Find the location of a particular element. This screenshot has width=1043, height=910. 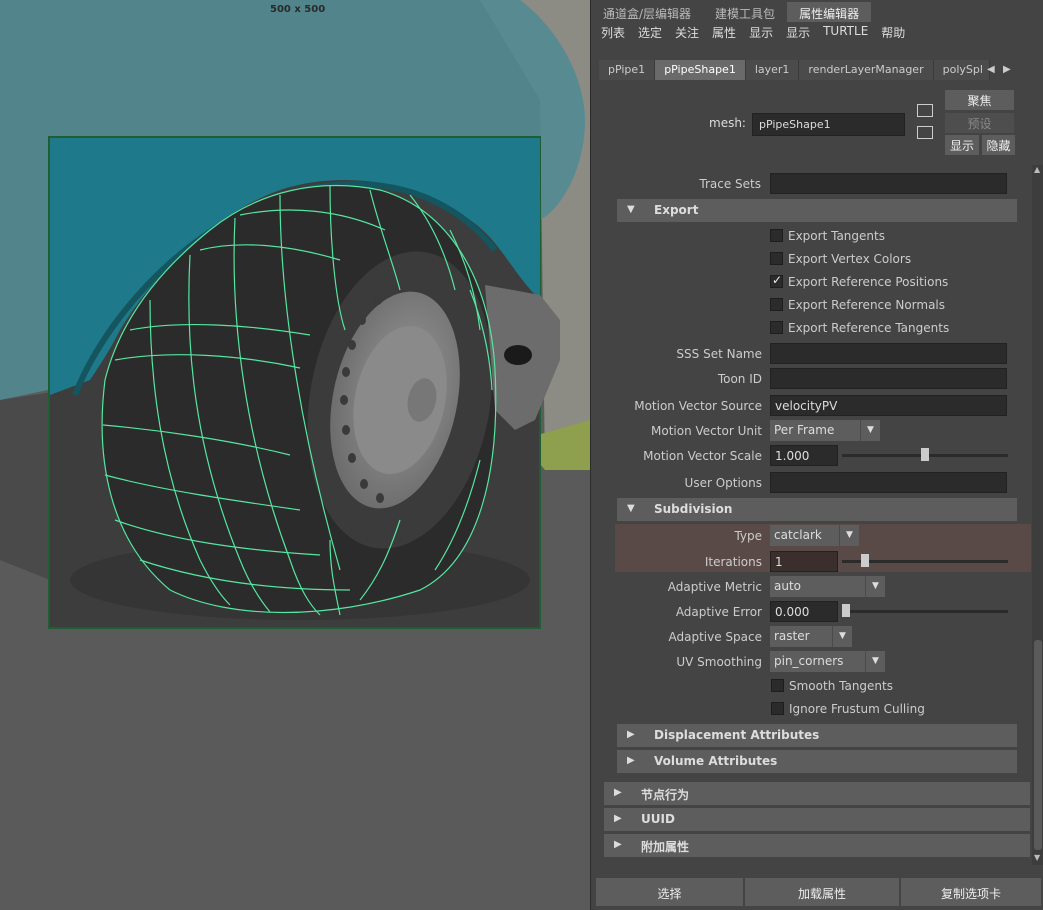

export-vertex-colors-checkbox is located at coordinates (776, 258).